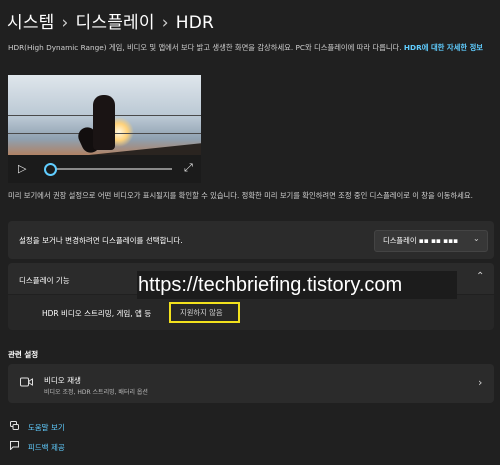 The height and width of the screenshot is (465, 500). What do you see at coordinates (188, 168) in the screenshot?
I see `fullscreen-icon: ⤢` at bounding box center [188, 168].